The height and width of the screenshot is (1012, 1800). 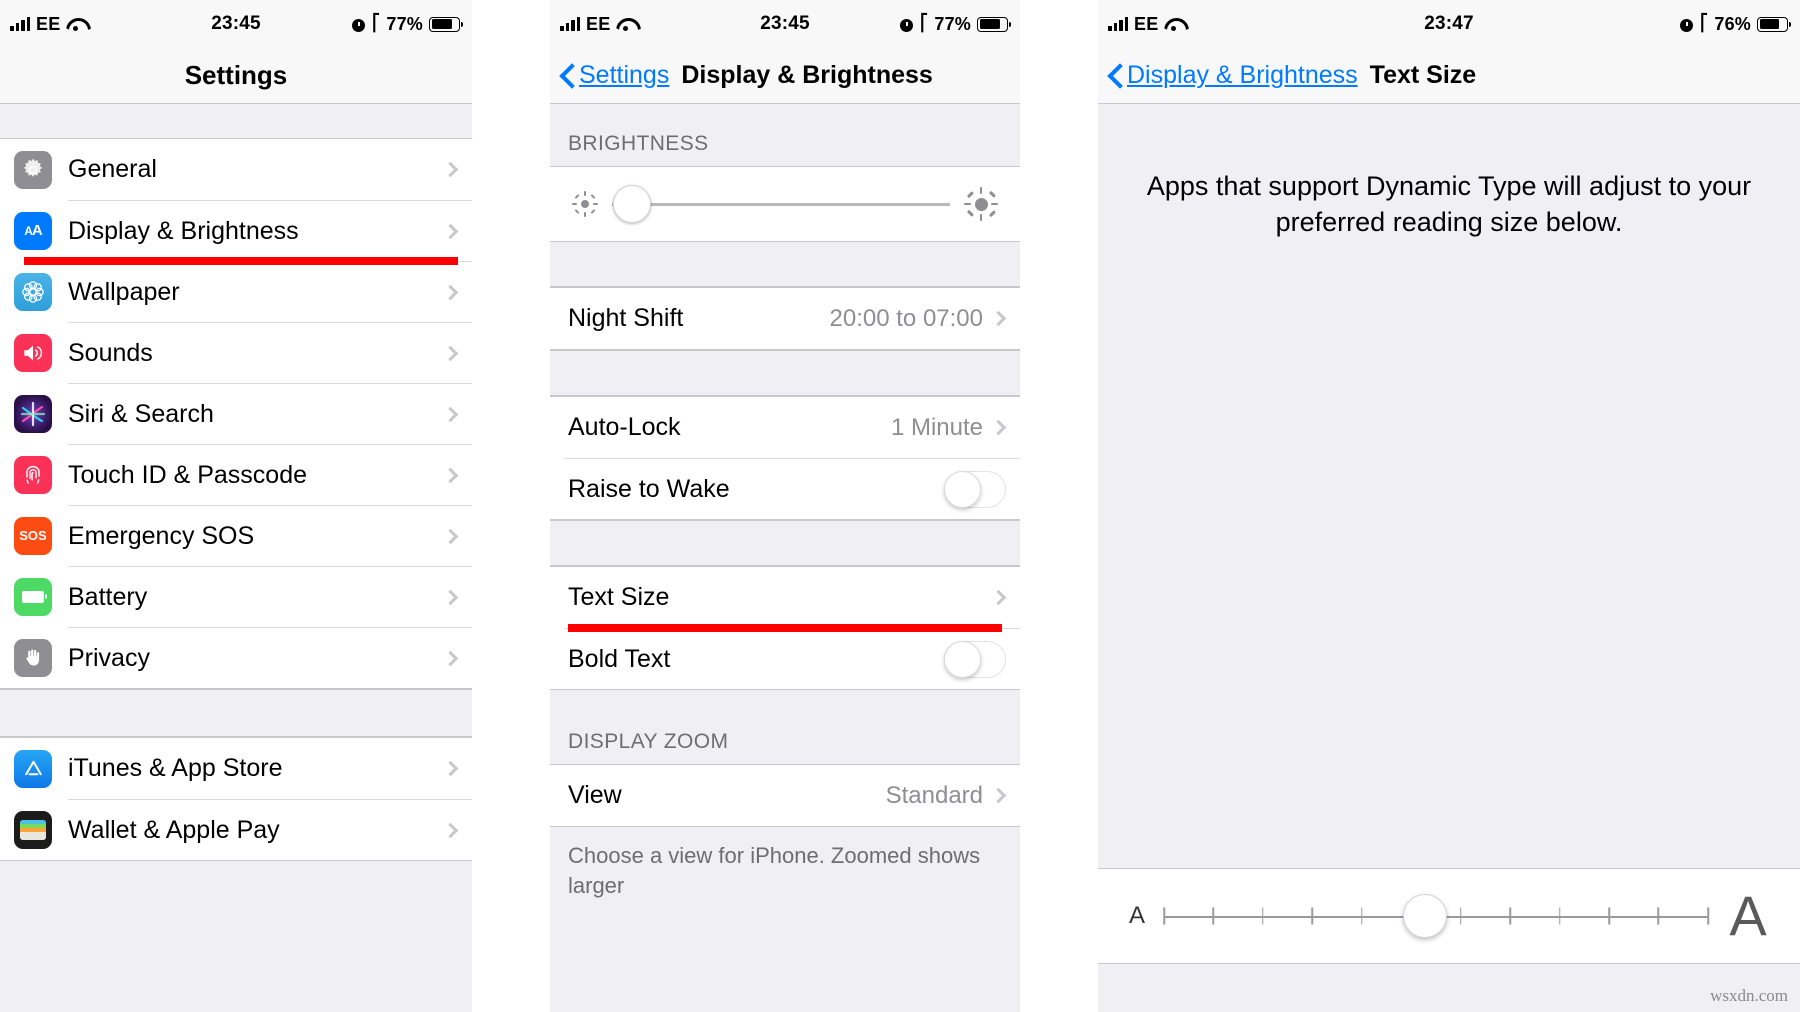 I want to click on row-content: General, so click(x=270, y=169).